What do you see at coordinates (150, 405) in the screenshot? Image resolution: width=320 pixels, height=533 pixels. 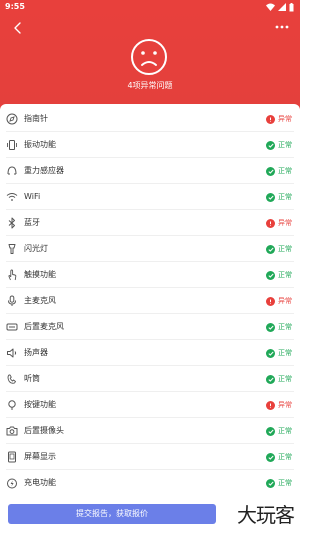 I see `list-item-keys: 按键功能 异常` at bounding box center [150, 405].